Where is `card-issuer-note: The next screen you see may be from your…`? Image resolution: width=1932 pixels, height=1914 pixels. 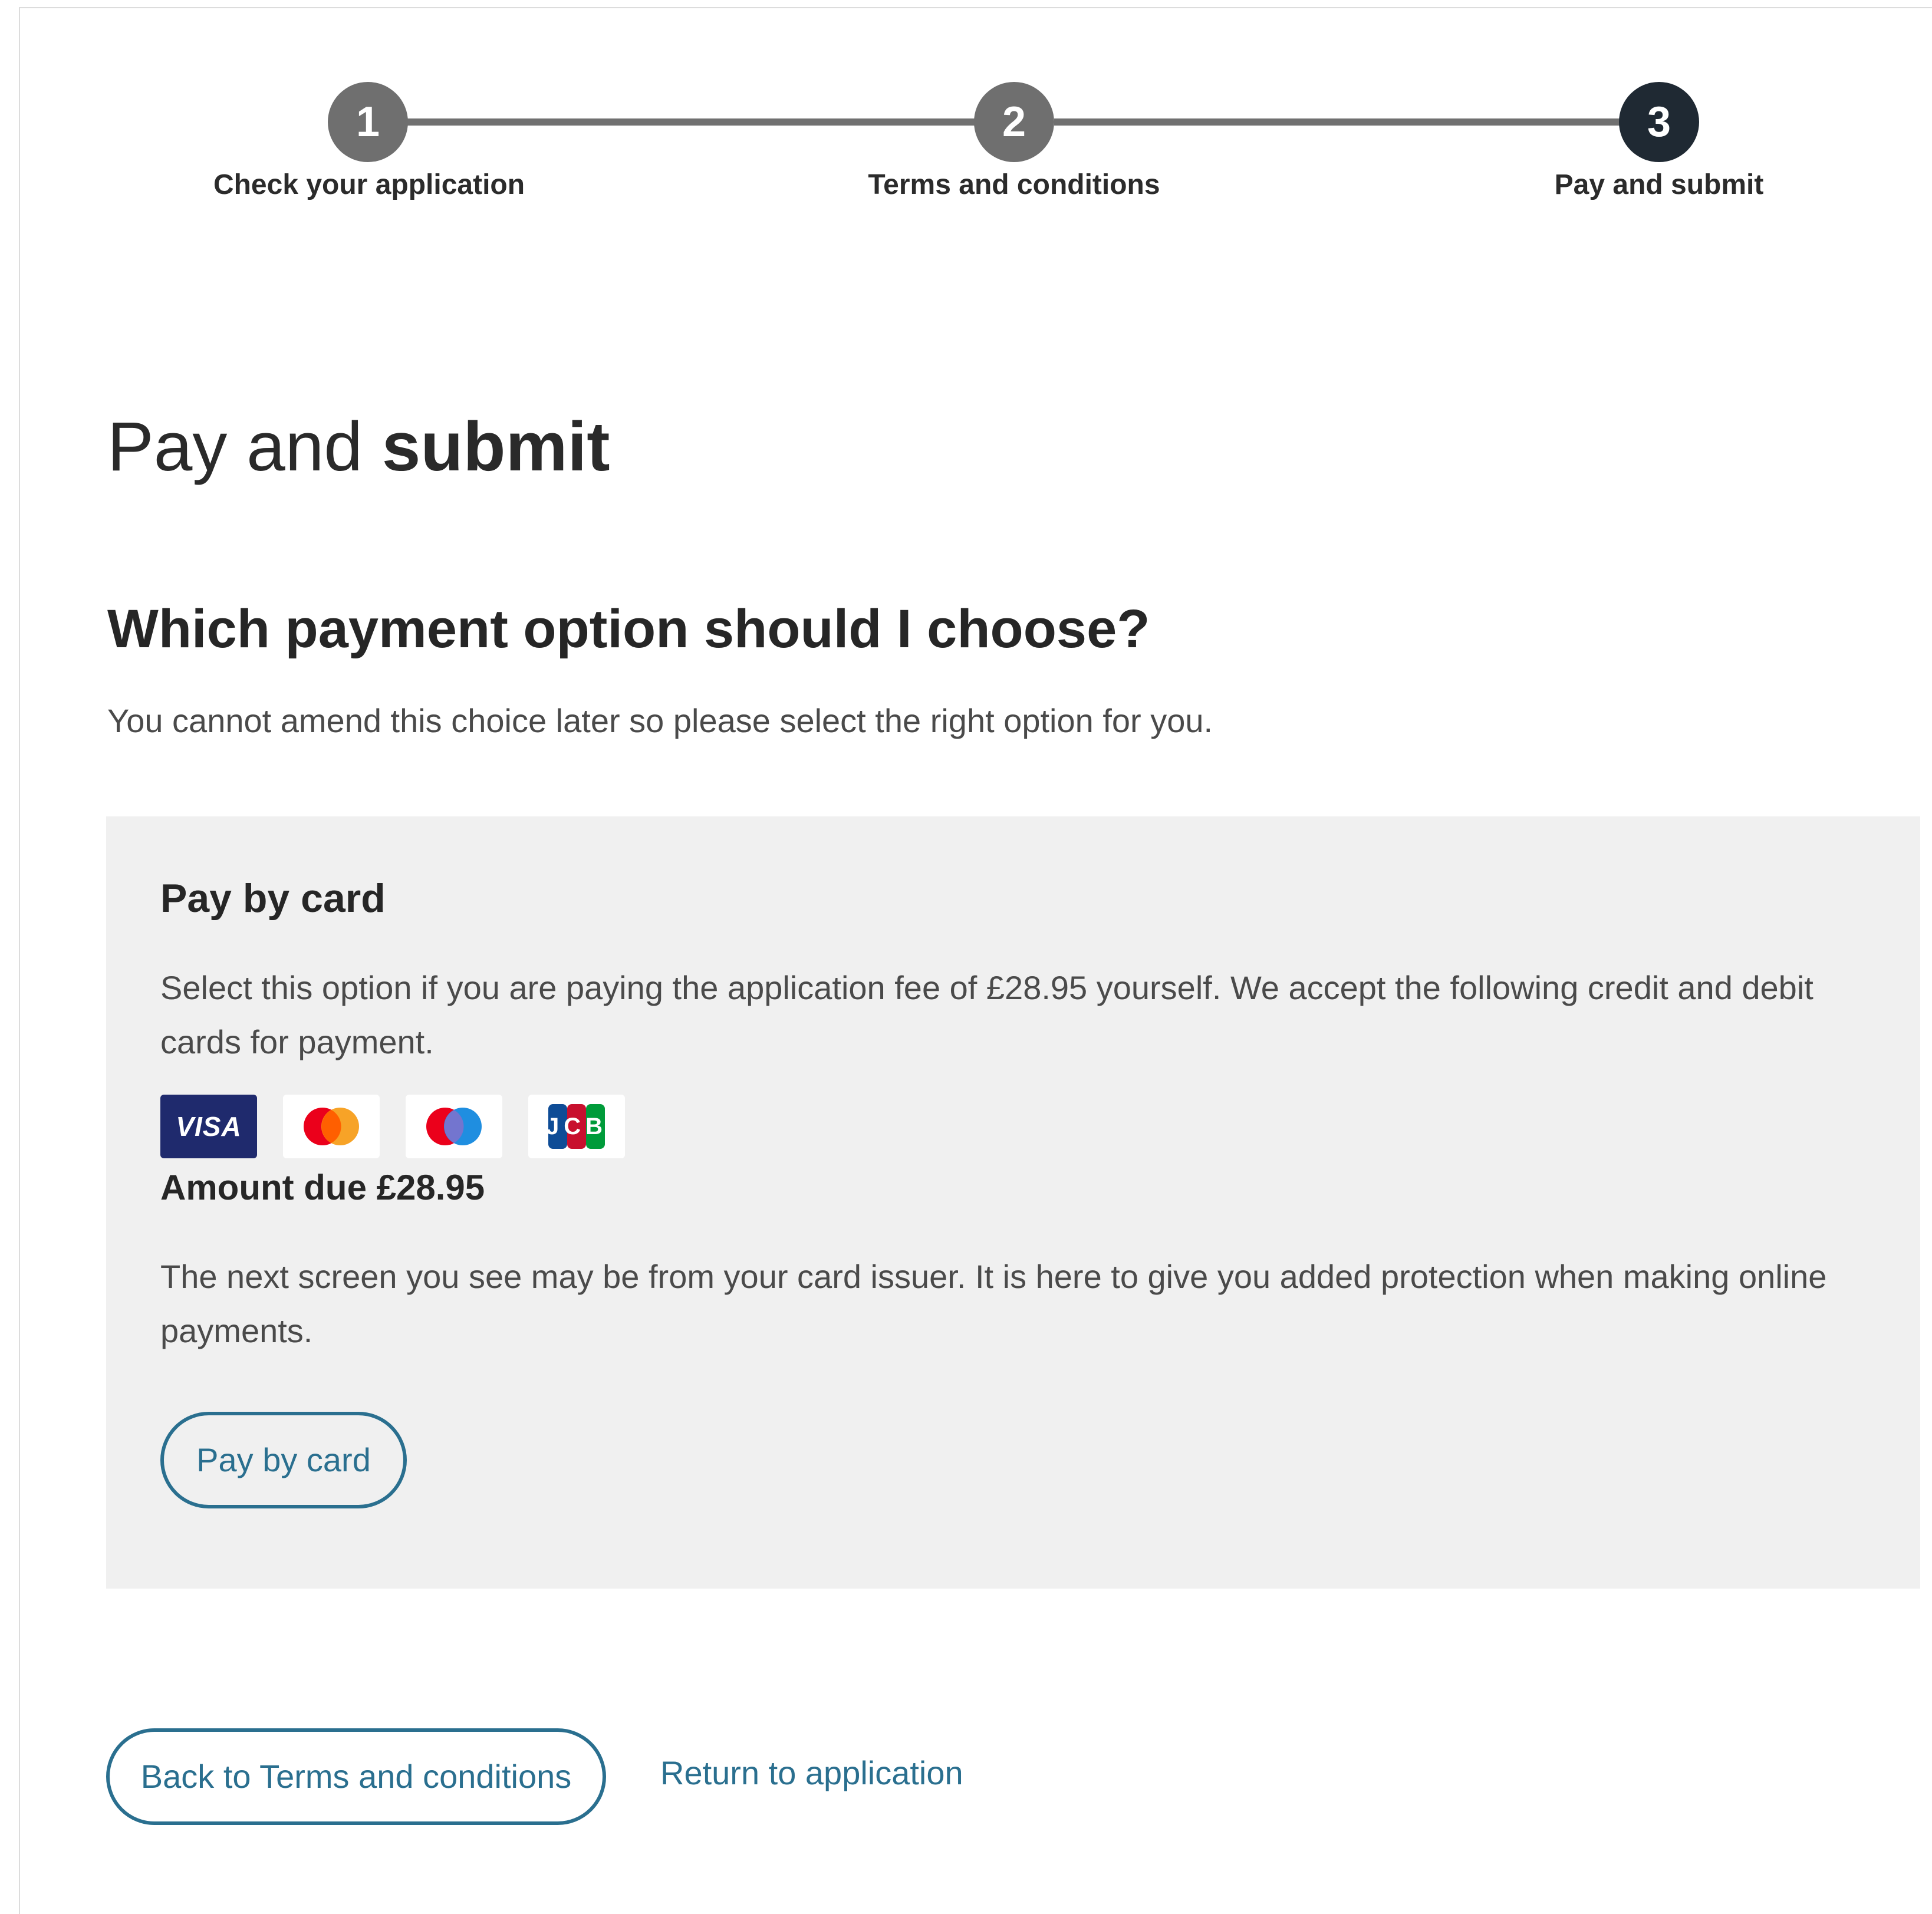 card-issuer-note: The next screen you see may be from your… is located at coordinates (994, 1303).